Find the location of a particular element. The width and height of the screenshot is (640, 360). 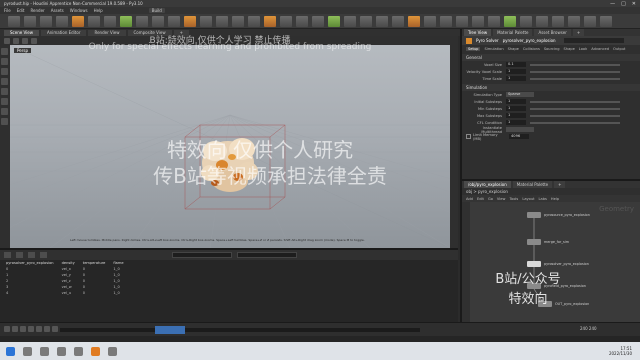

jump-end-icon is located at coordinates (55, 329).